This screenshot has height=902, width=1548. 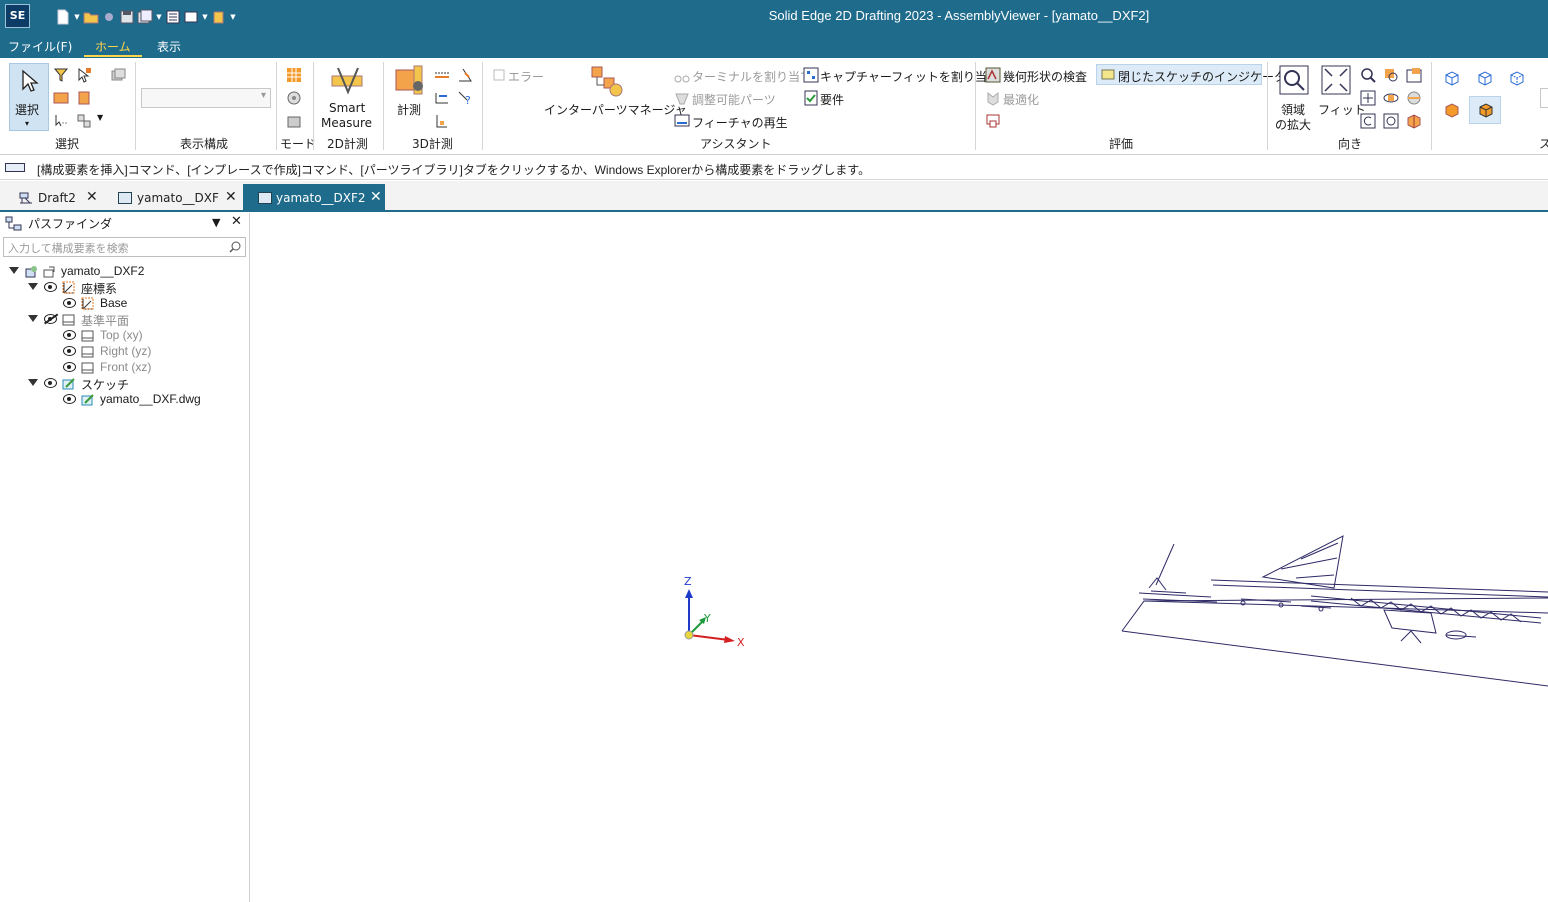 I want to click on zoom-icon, so click(x=1368, y=75).